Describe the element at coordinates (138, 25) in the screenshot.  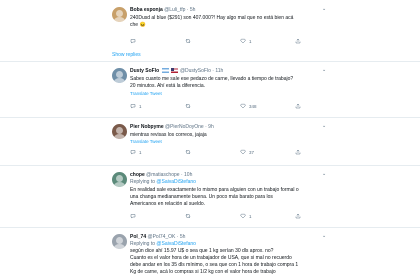
I see `tweet-text-line: che 😖` at that location.